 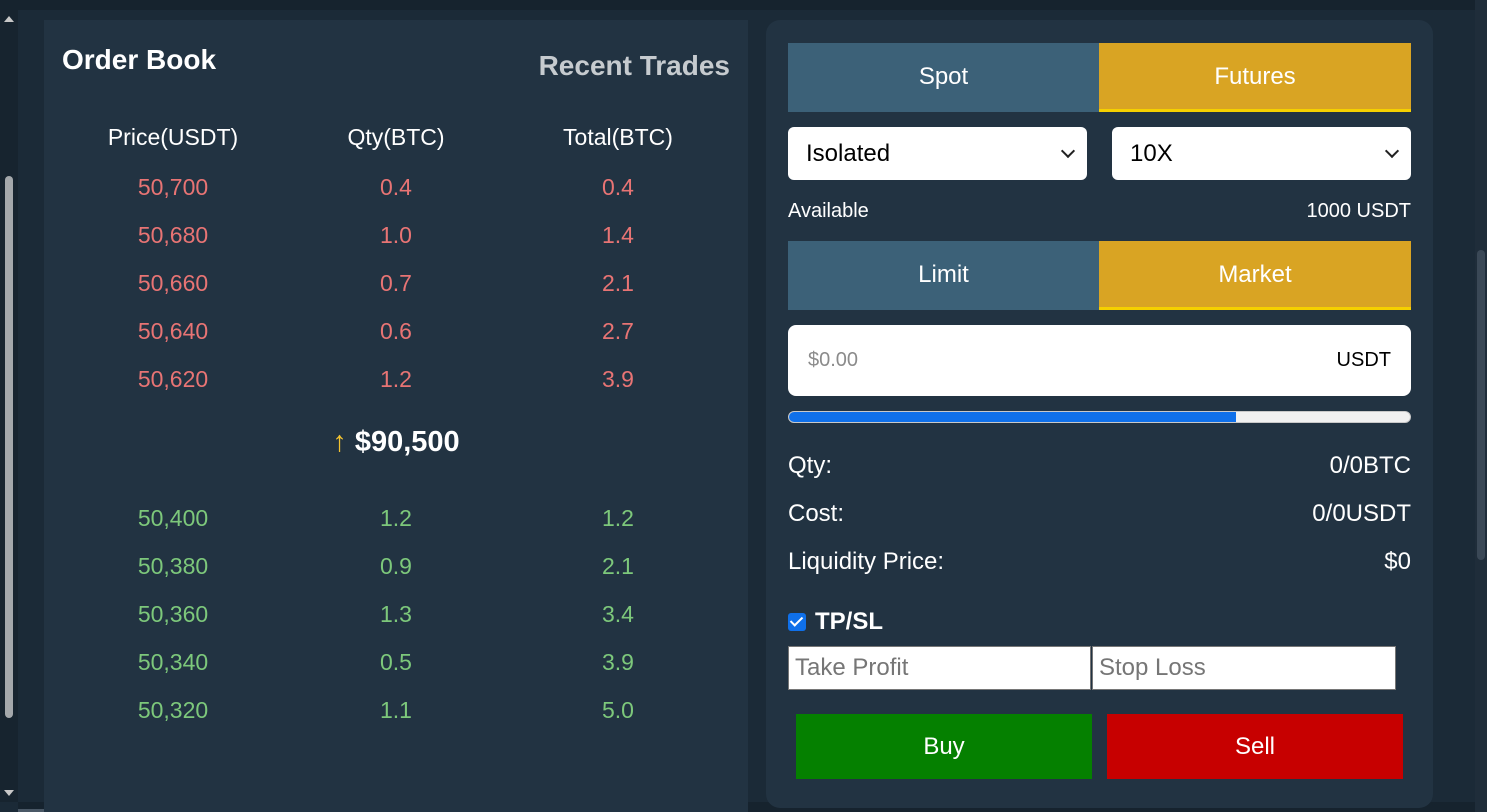 What do you see at coordinates (1397, 561) in the screenshot?
I see `liquidity-price-value: $0` at bounding box center [1397, 561].